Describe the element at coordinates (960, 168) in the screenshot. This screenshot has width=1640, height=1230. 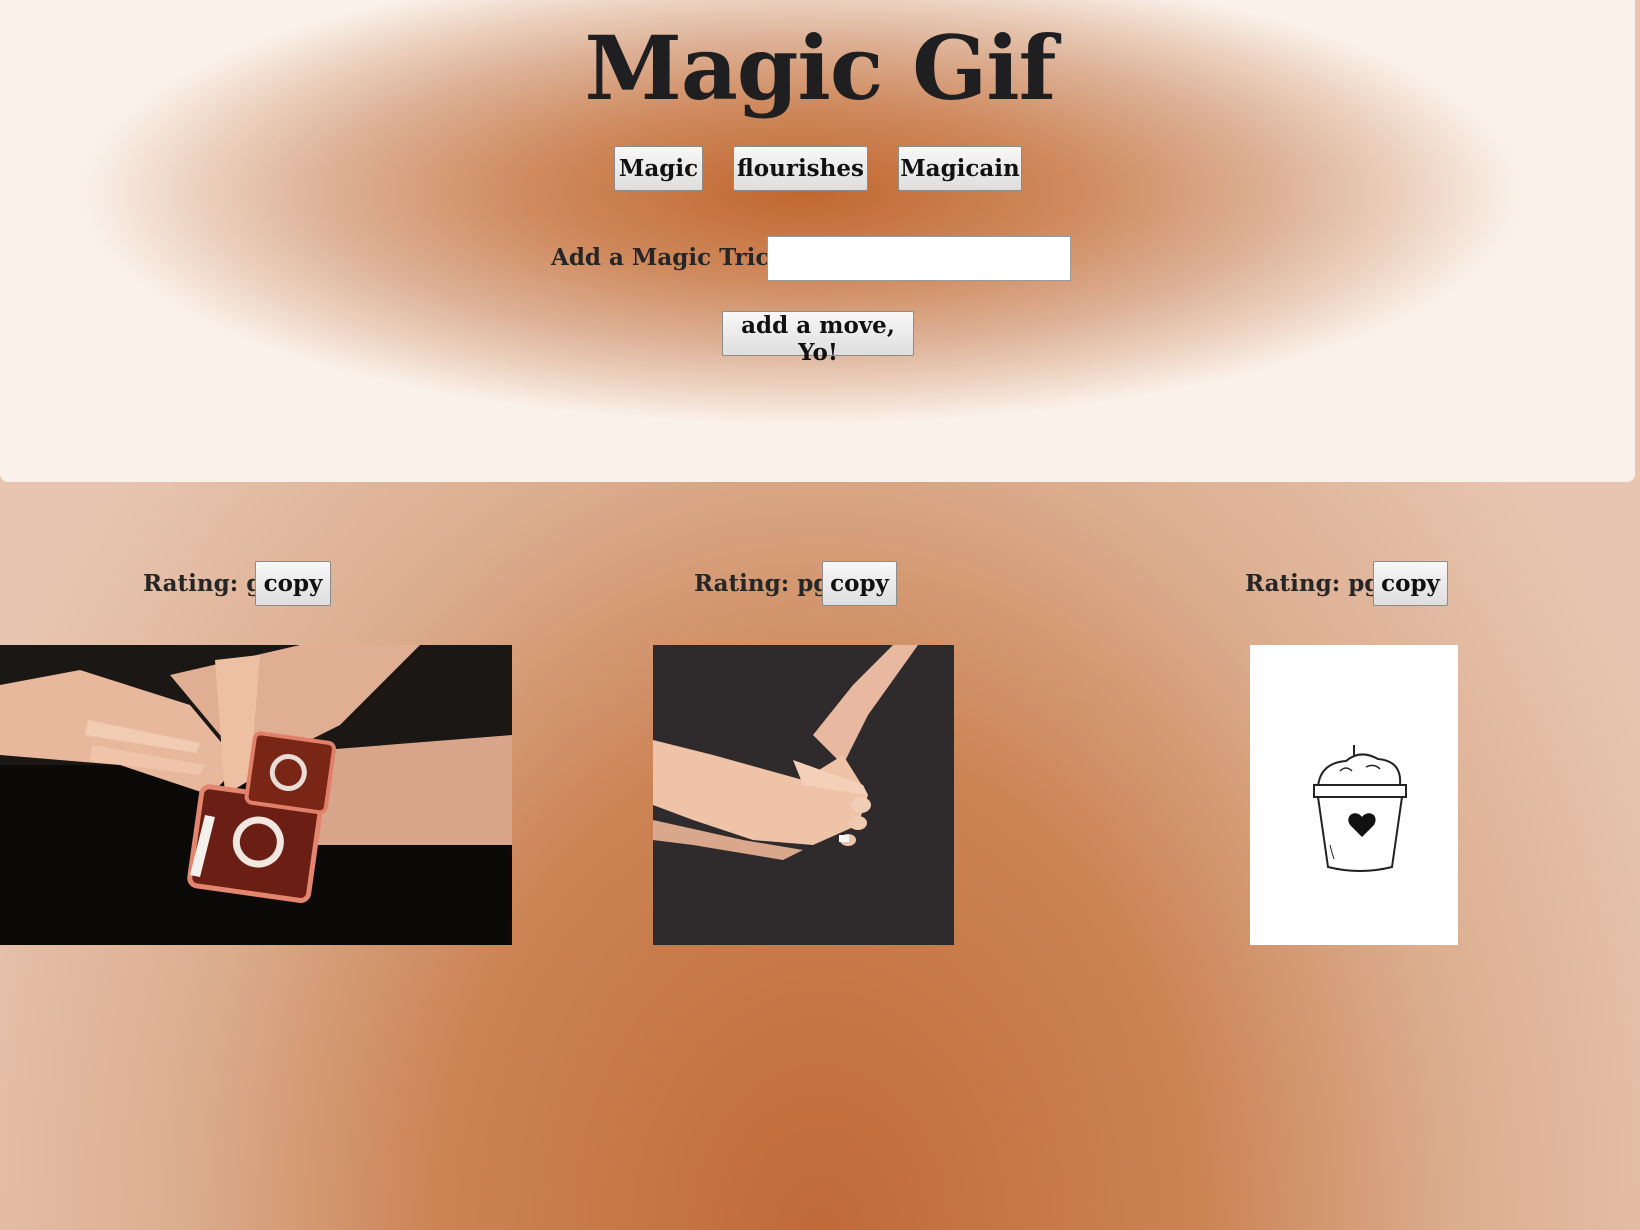
I see `topic-button-magicain: Magicain` at that location.